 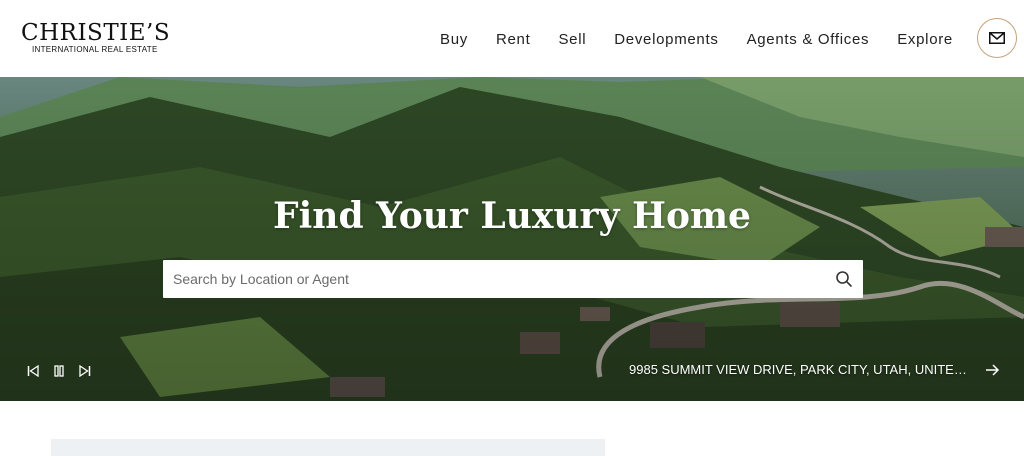 What do you see at coordinates (328, 447) in the screenshot?
I see `content-panel` at bounding box center [328, 447].